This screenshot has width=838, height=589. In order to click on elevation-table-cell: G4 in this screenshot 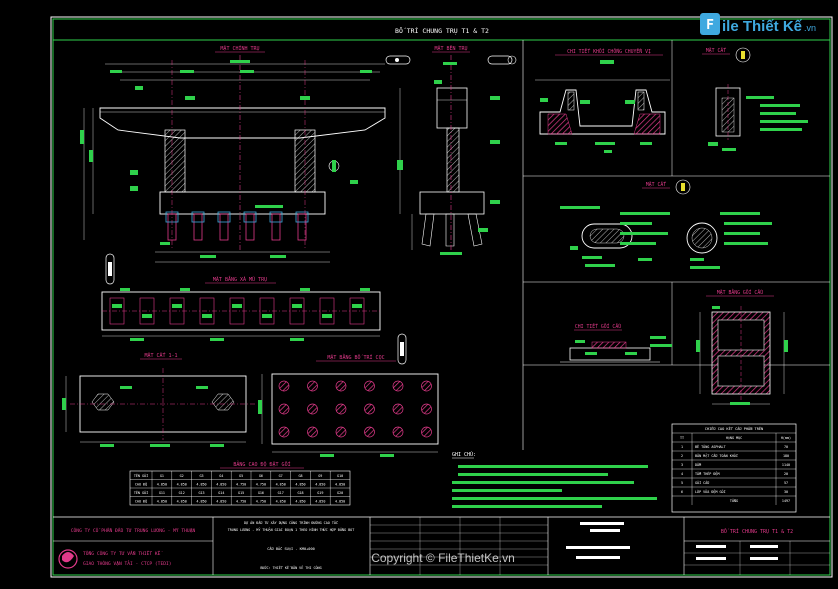, I will do `click(221, 476)`.